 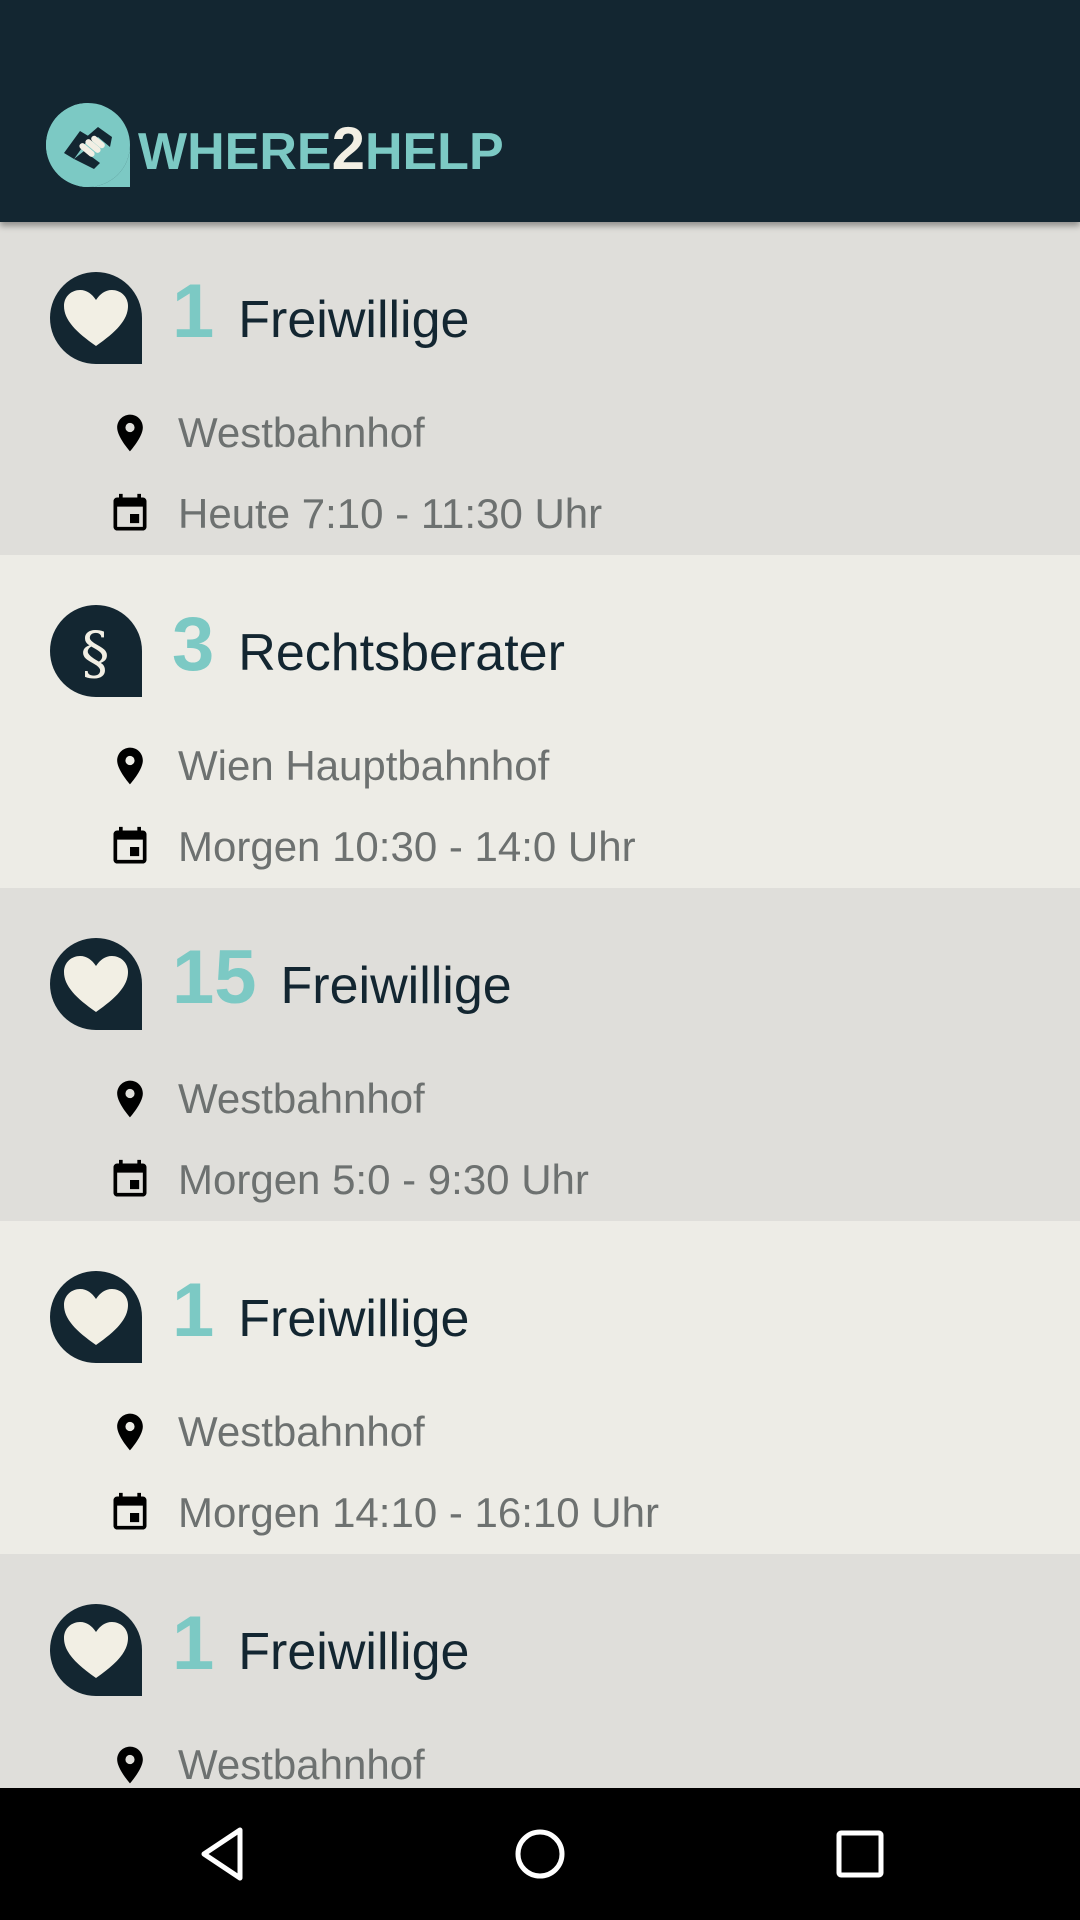 What do you see at coordinates (193, 644) in the screenshot?
I see `need-count: 3` at bounding box center [193, 644].